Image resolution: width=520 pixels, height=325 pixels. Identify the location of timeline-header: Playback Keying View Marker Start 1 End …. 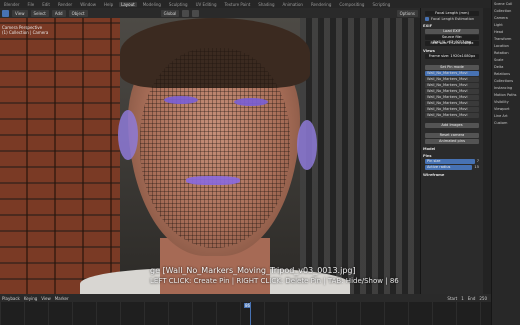
(245, 298).